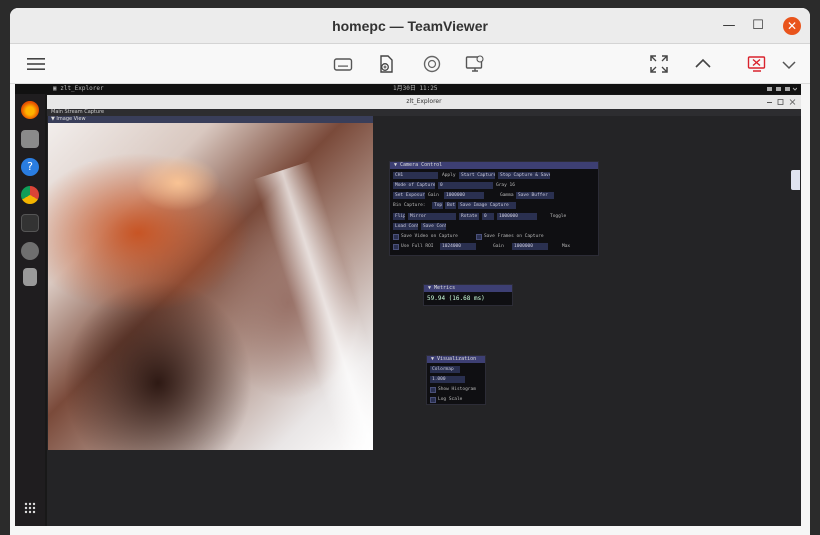  What do you see at coordinates (30, 508) in the screenshot?
I see `app-grid-icon` at bounding box center [30, 508].